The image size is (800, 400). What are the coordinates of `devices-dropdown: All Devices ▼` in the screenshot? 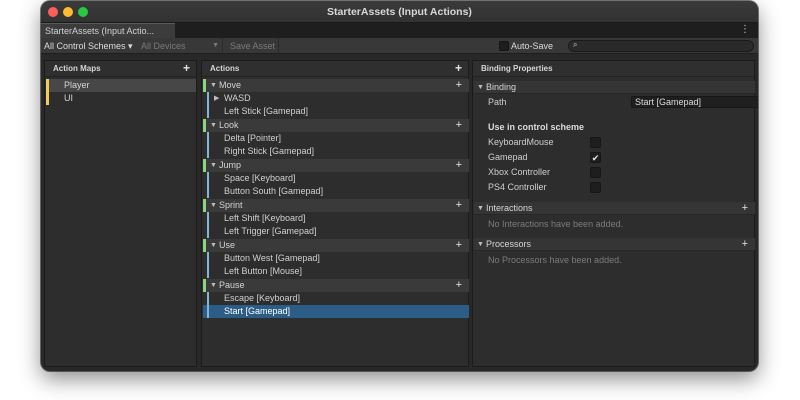 It's located at (182, 46).